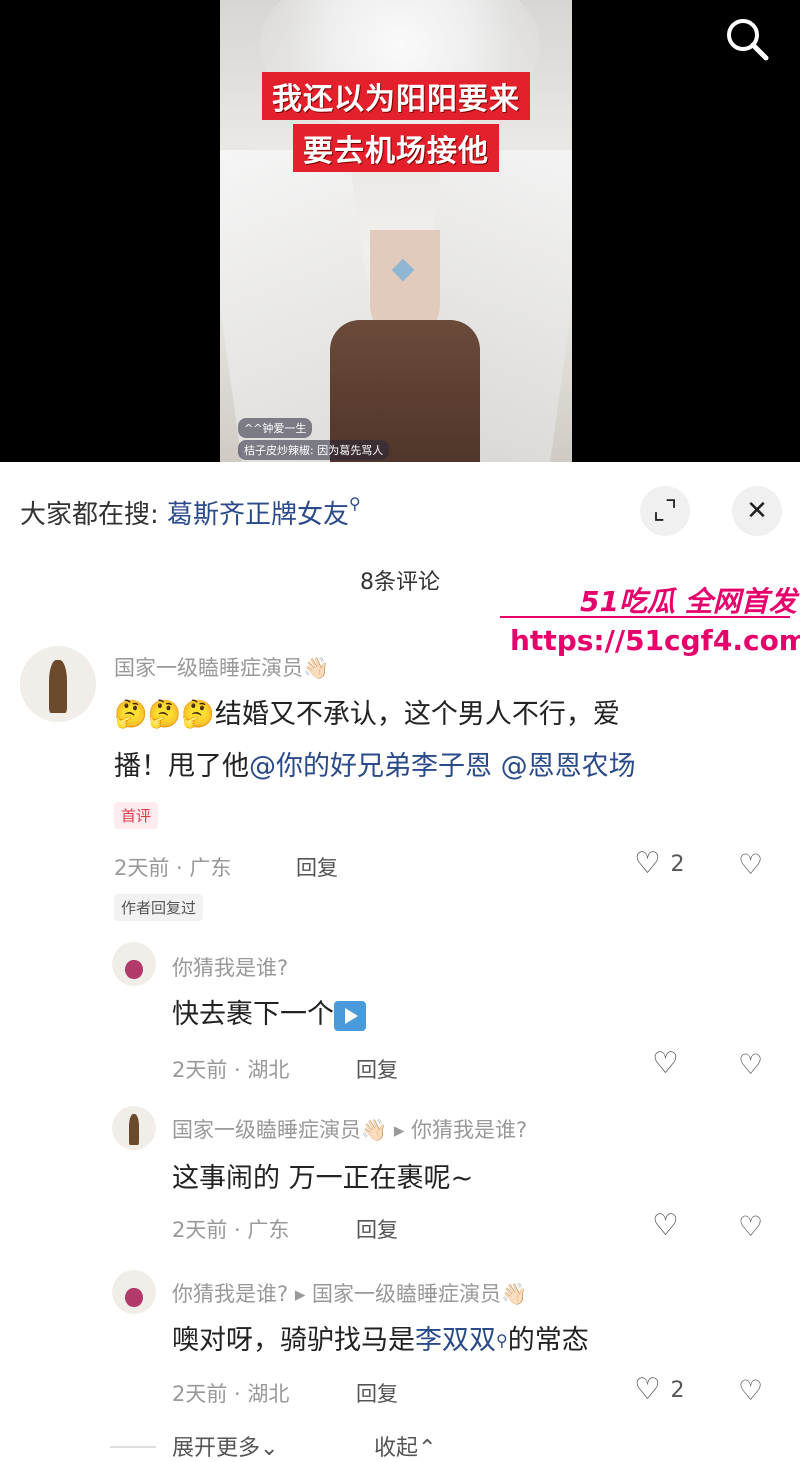 The height and width of the screenshot is (1462, 800). I want to click on caption-line: 要去机场接他, so click(396, 148).